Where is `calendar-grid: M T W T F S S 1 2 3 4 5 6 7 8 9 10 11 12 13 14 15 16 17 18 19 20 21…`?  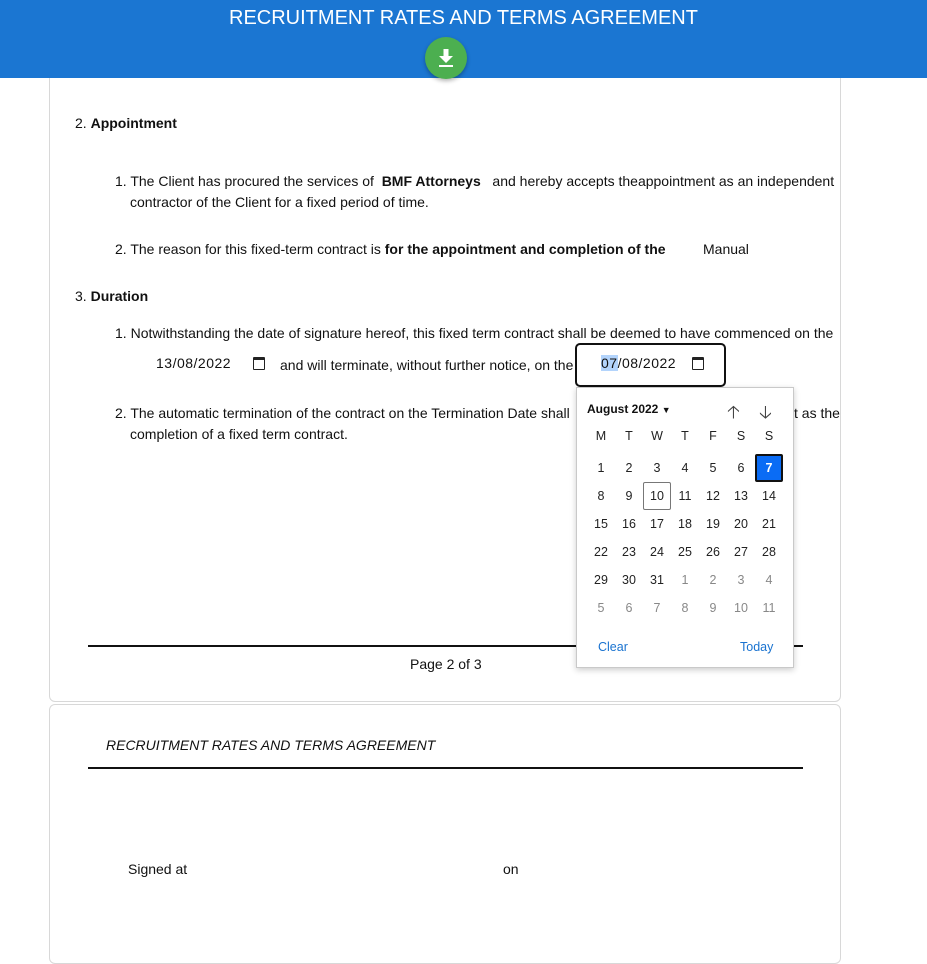 calendar-grid: M T W T F S S 1 2 3 4 5 6 7 8 9 10 11 12 13 14 15 16 17 18 19 20 21… is located at coordinates (685, 525).